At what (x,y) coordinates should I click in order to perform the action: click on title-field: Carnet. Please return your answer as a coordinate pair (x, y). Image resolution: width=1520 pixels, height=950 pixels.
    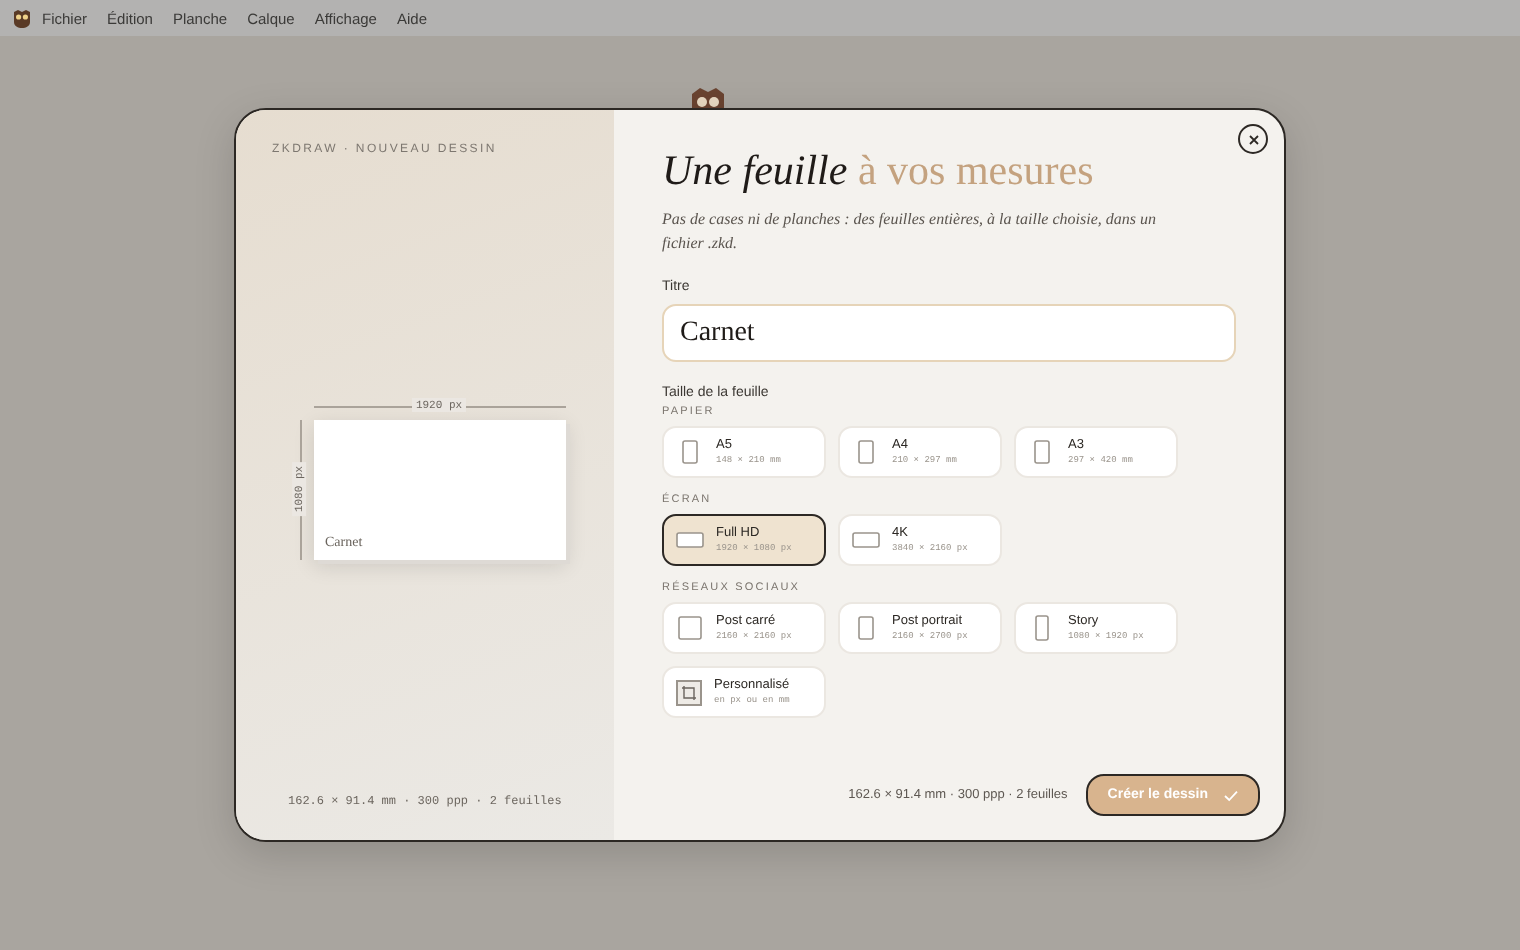
    Looking at the image, I should click on (949, 333).